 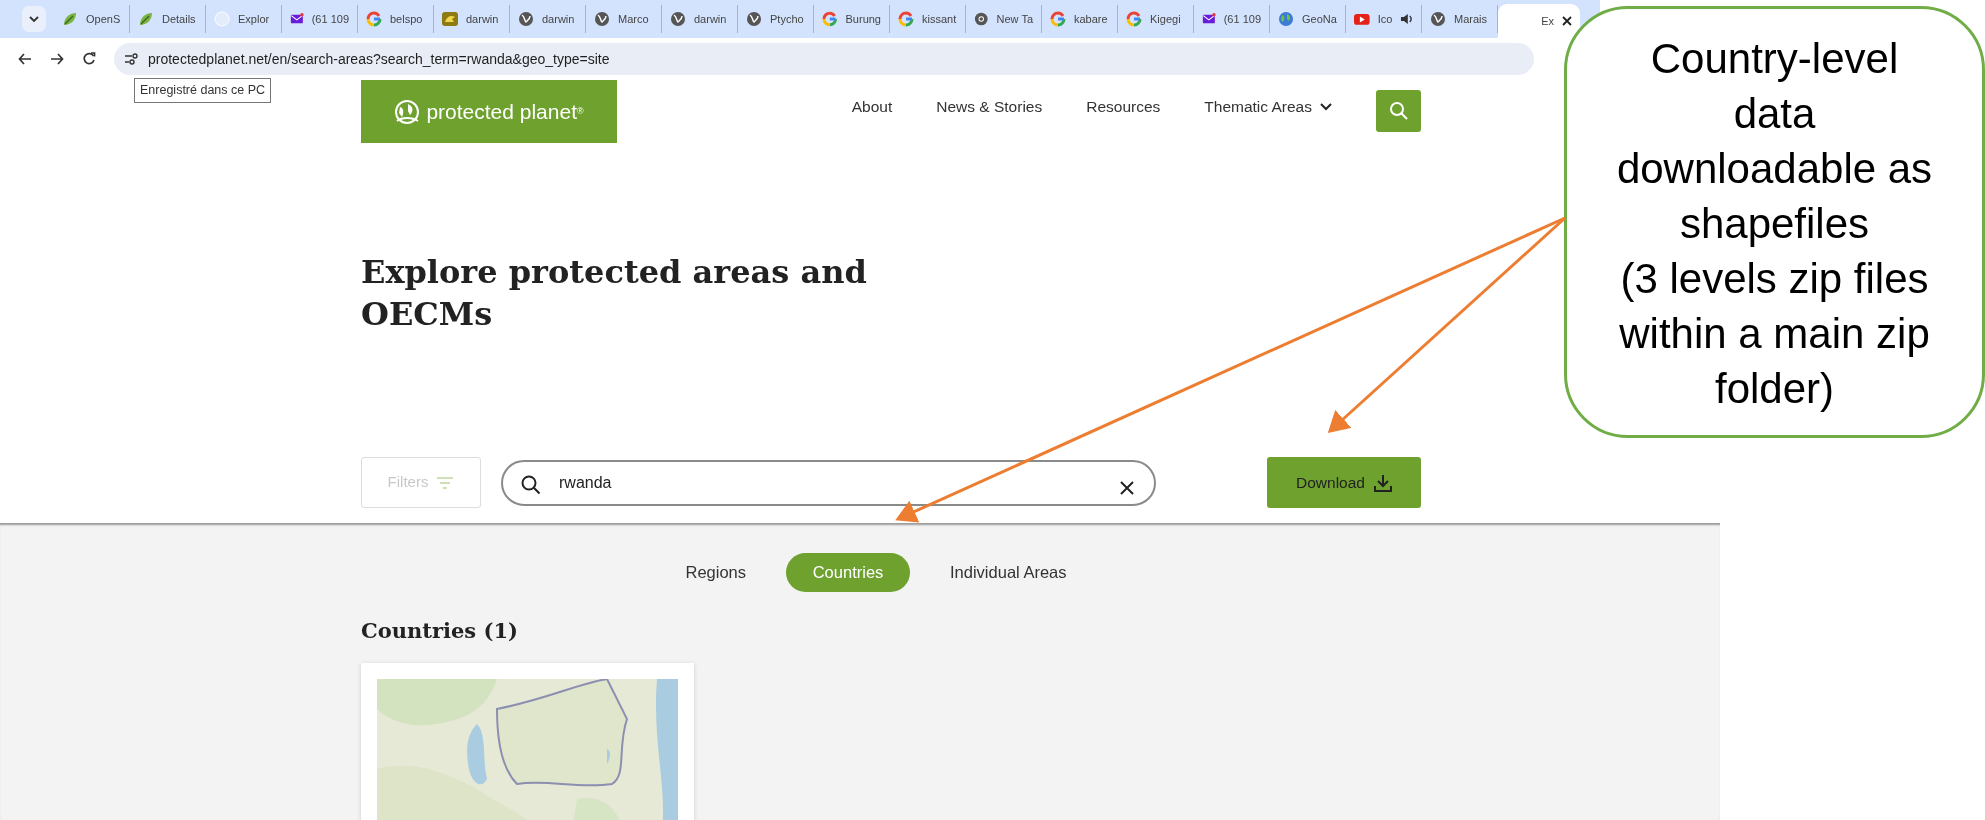 What do you see at coordinates (928, 19) in the screenshot?
I see `browser-tab: kissant` at bounding box center [928, 19].